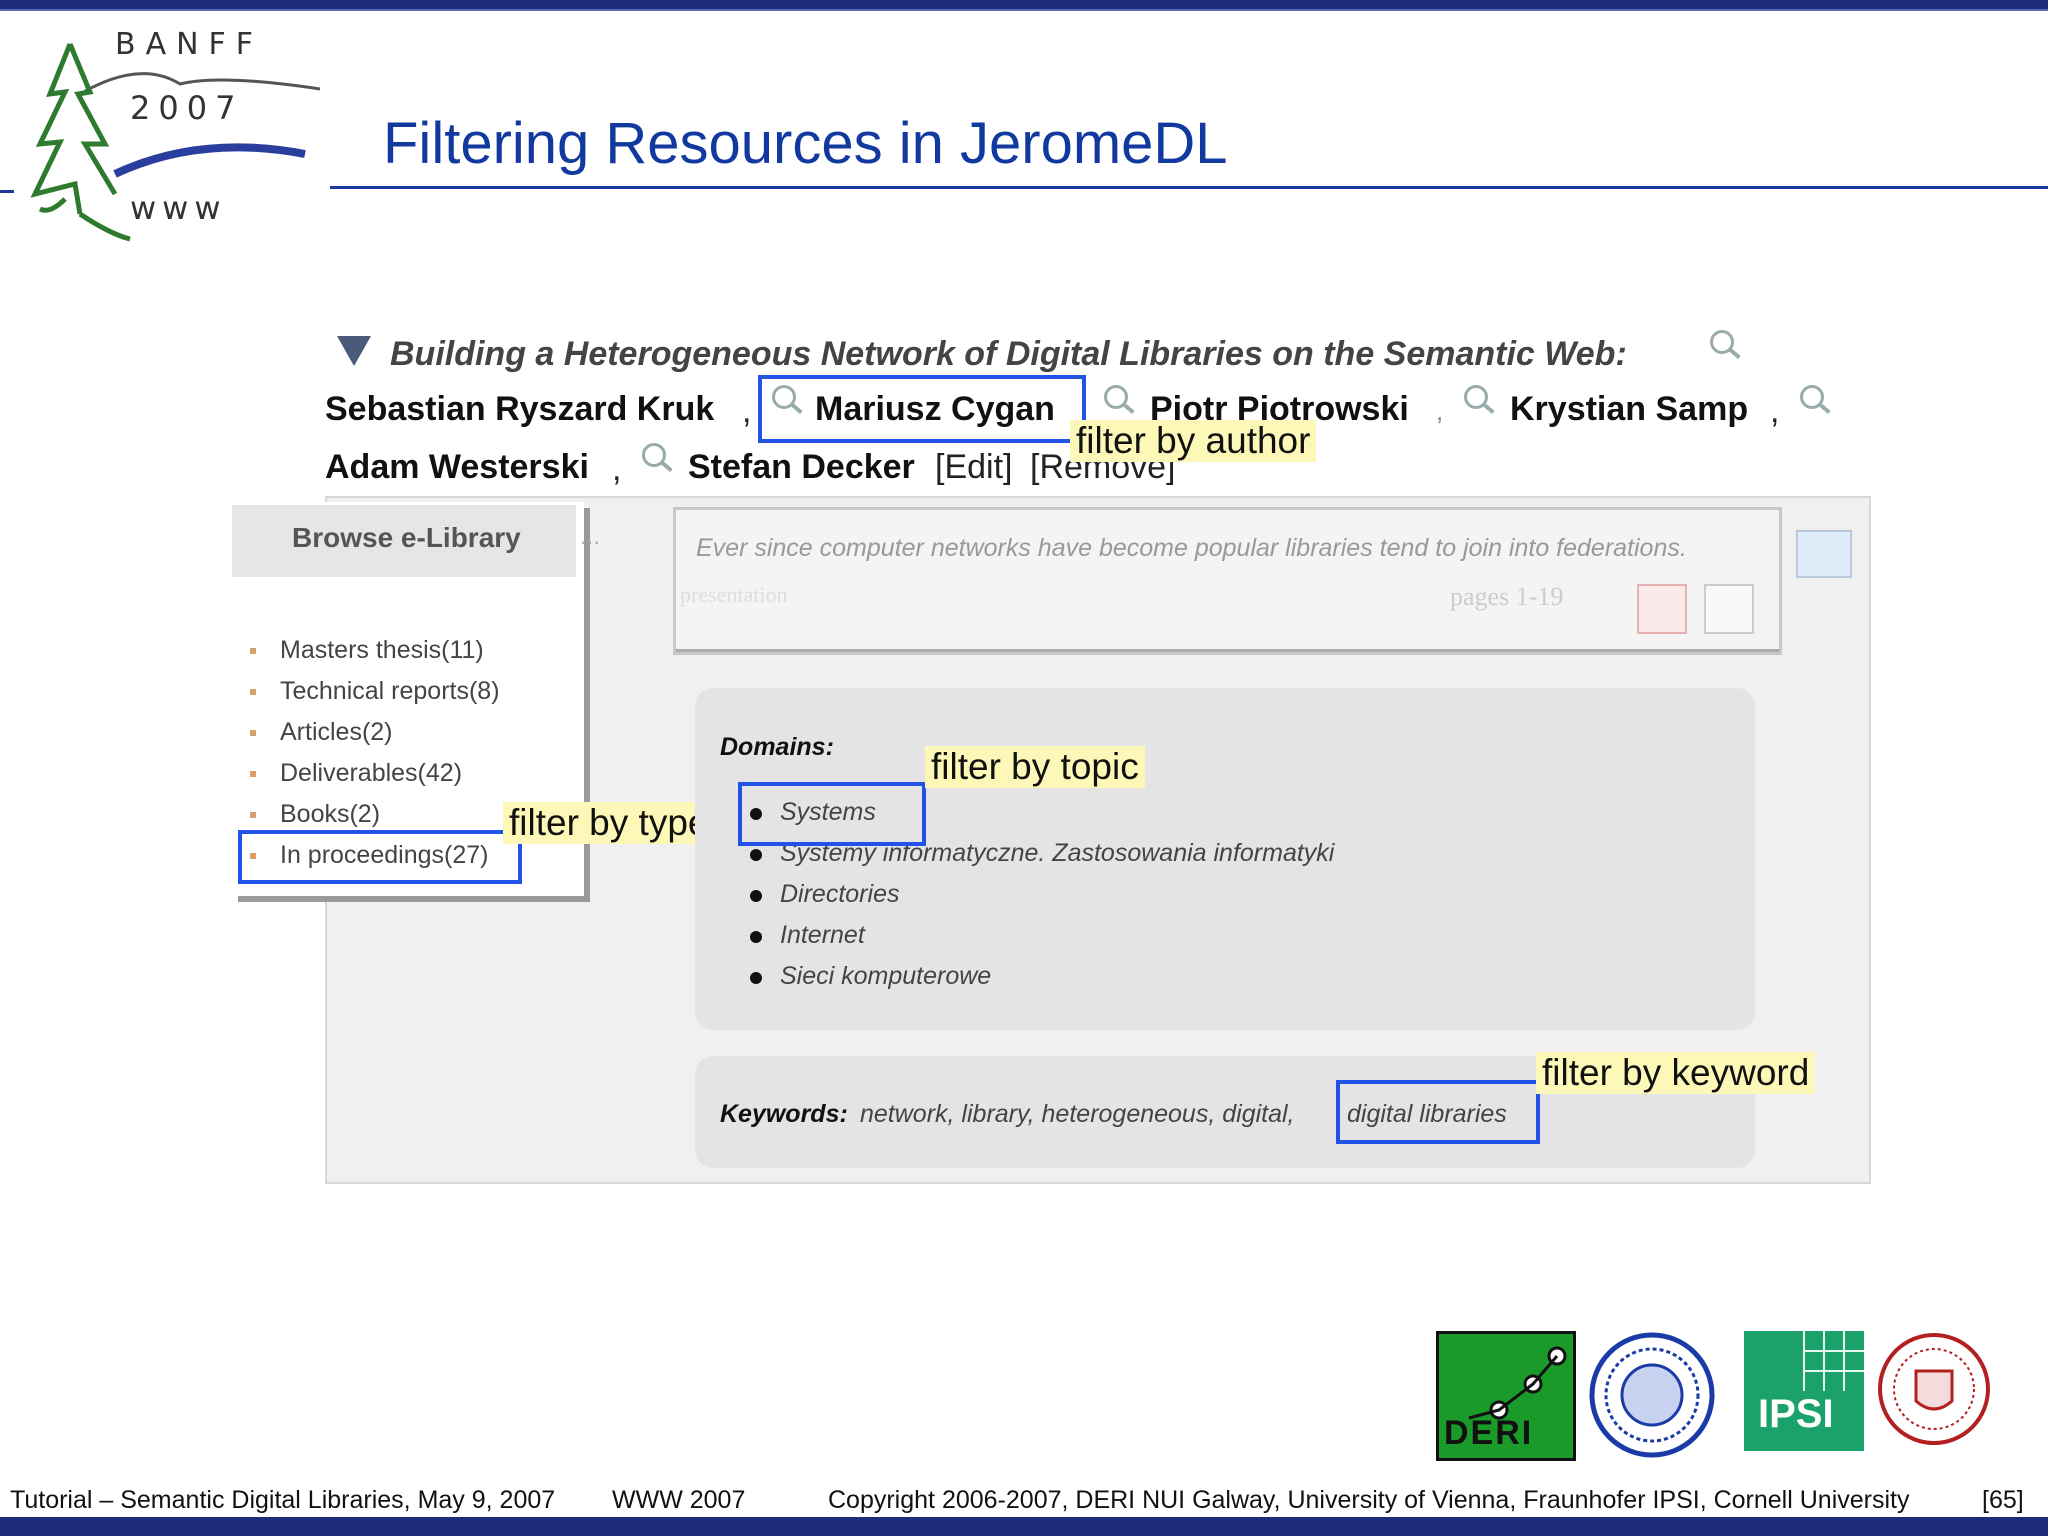  I want to click on browse-title: Browse e-Library, so click(406, 538).